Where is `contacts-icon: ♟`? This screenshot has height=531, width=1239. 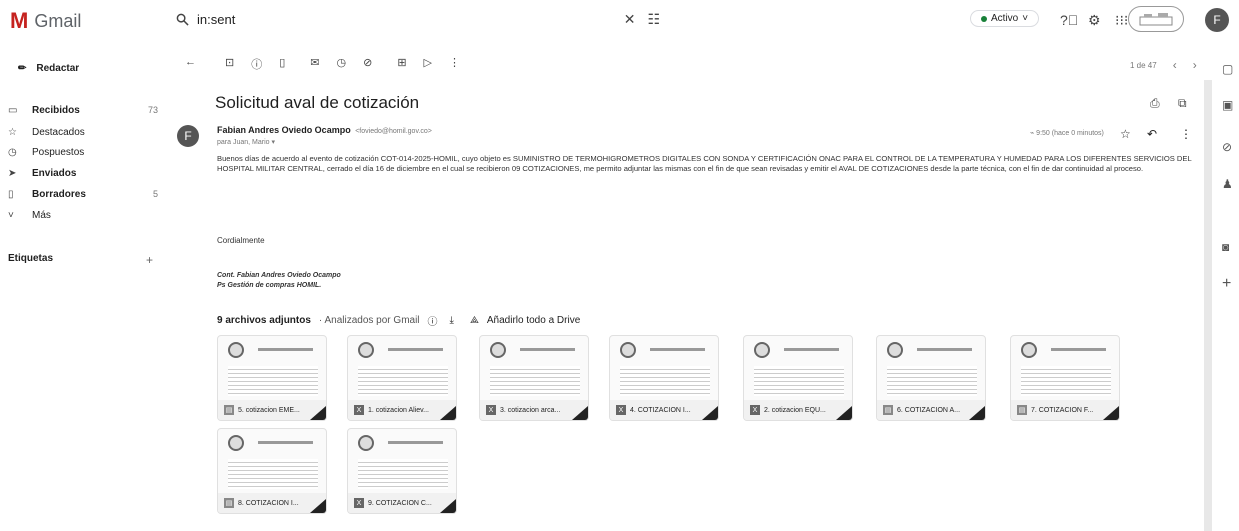 contacts-icon: ♟ is located at coordinates (1227, 184).